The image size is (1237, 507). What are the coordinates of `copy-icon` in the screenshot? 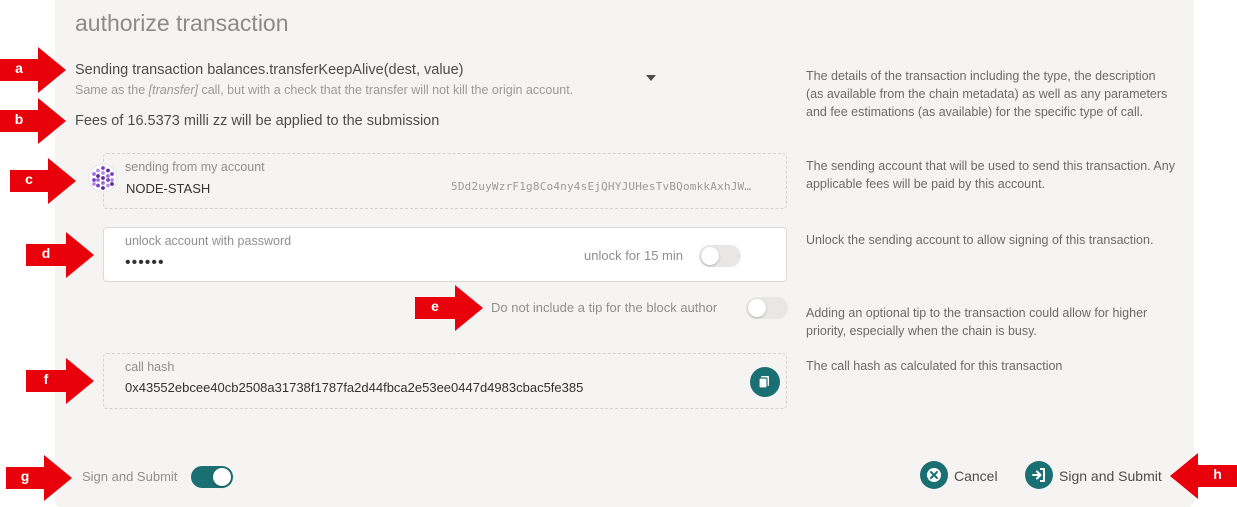 It's located at (763, 382).